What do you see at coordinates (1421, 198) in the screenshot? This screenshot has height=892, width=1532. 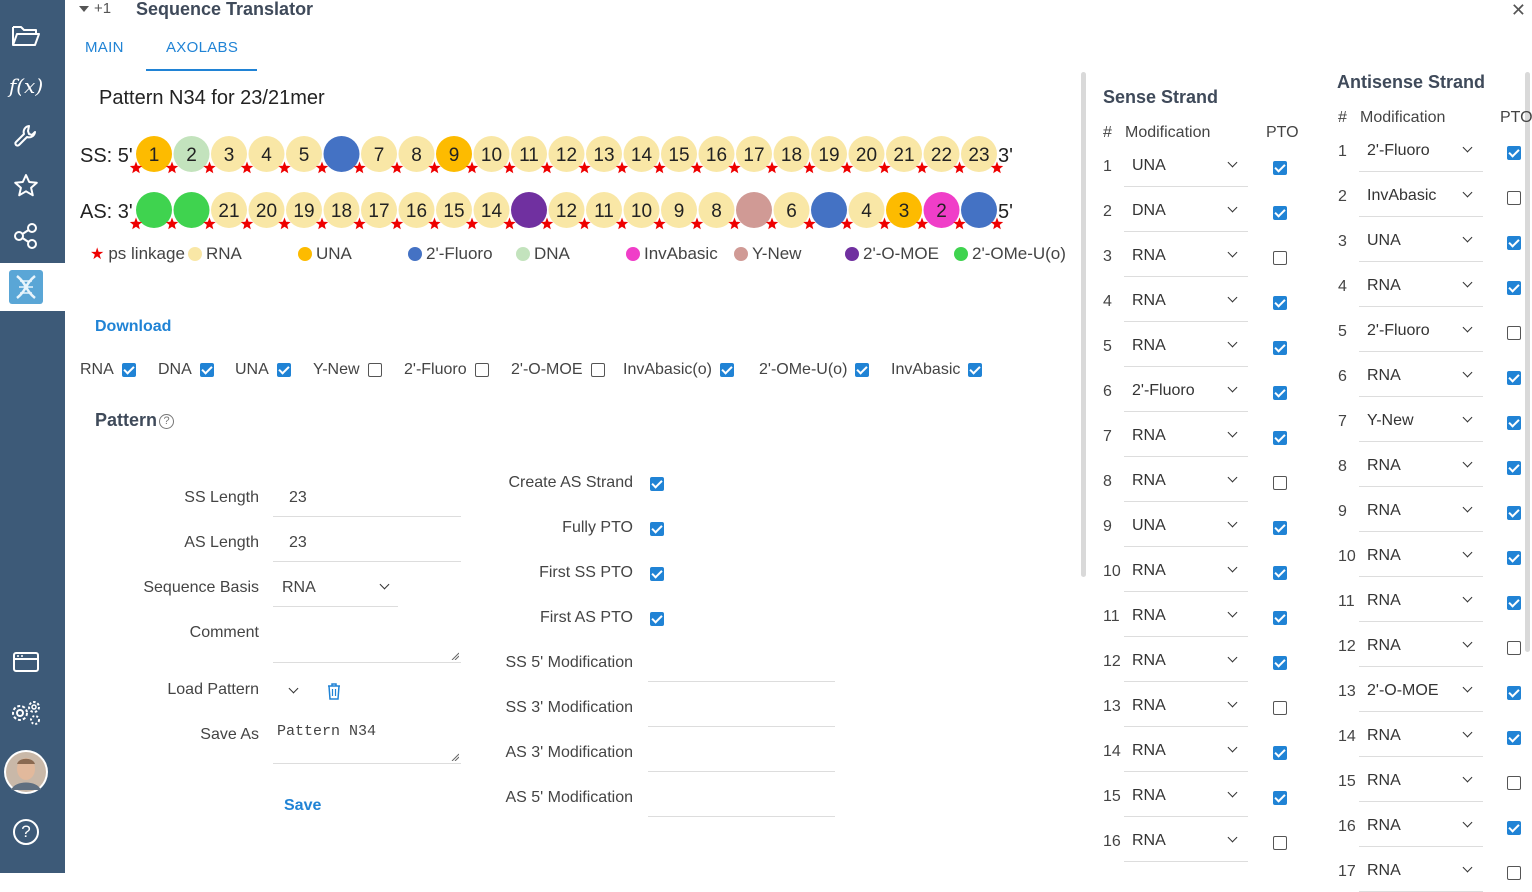 I see `antisense-modification-select: InvAbasic` at bounding box center [1421, 198].